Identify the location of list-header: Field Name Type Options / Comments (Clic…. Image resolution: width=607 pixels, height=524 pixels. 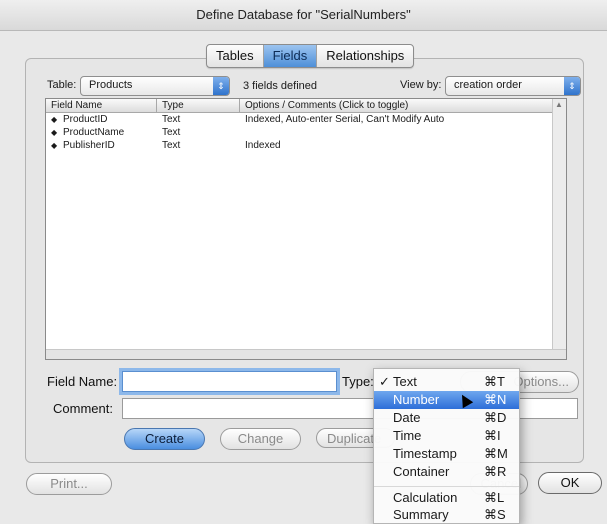
(306, 106).